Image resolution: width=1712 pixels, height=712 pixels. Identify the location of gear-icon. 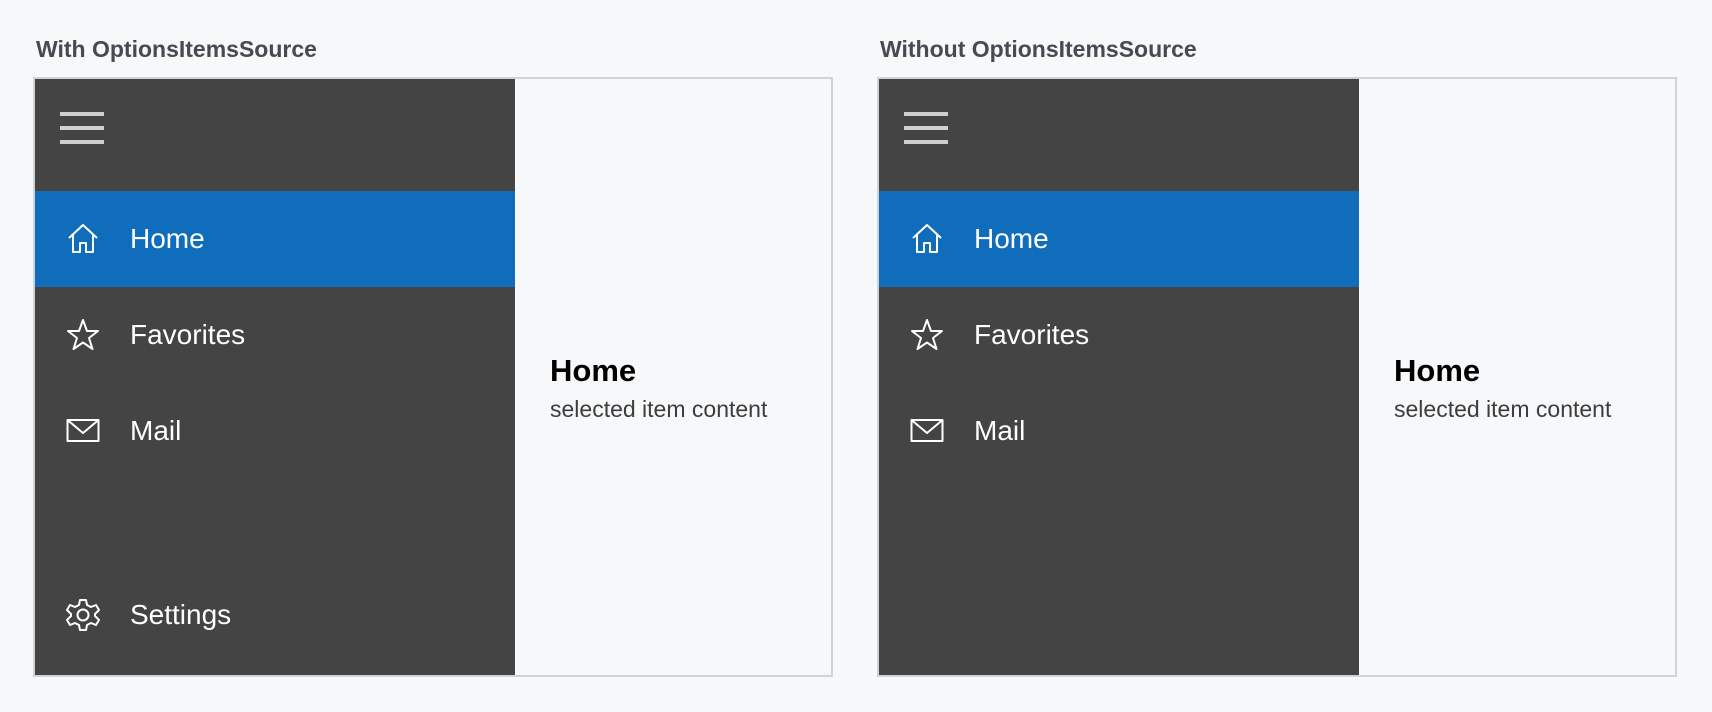
(83, 615).